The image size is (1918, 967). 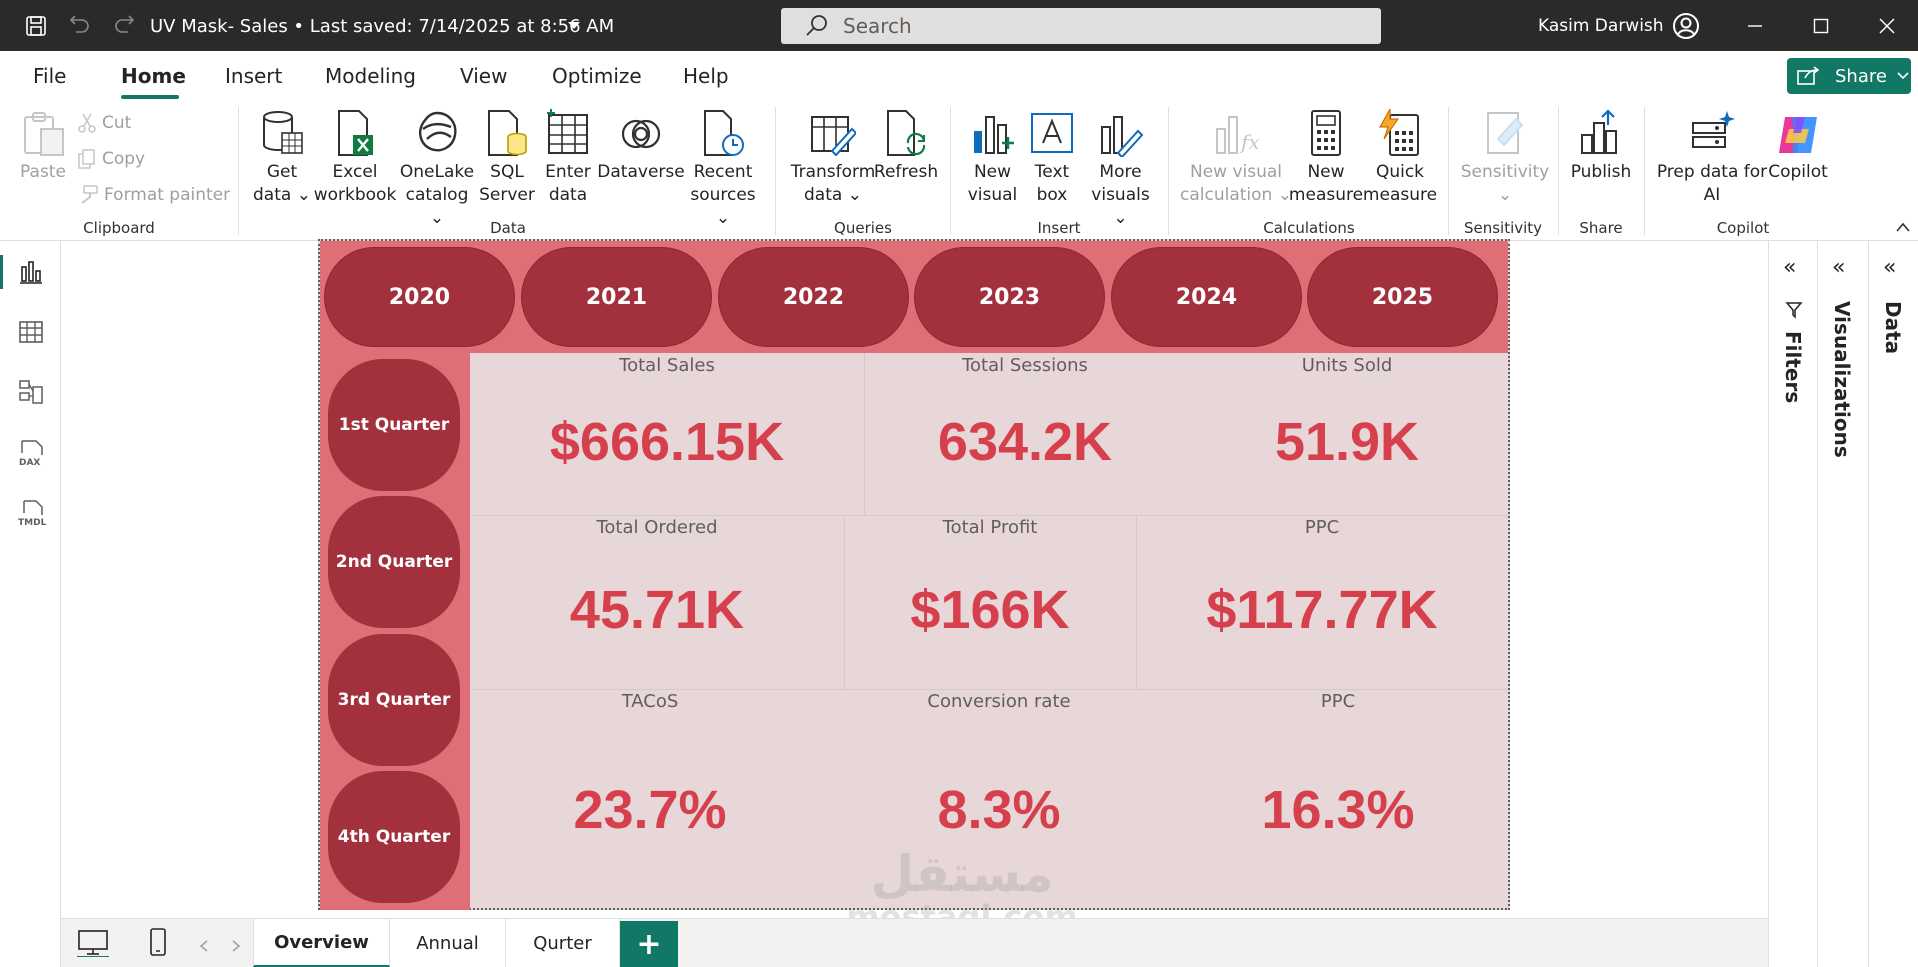 What do you see at coordinates (1052, 172) in the screenshot?
I see `text-box-label-1: Text` at bounding box center [1052, 172].